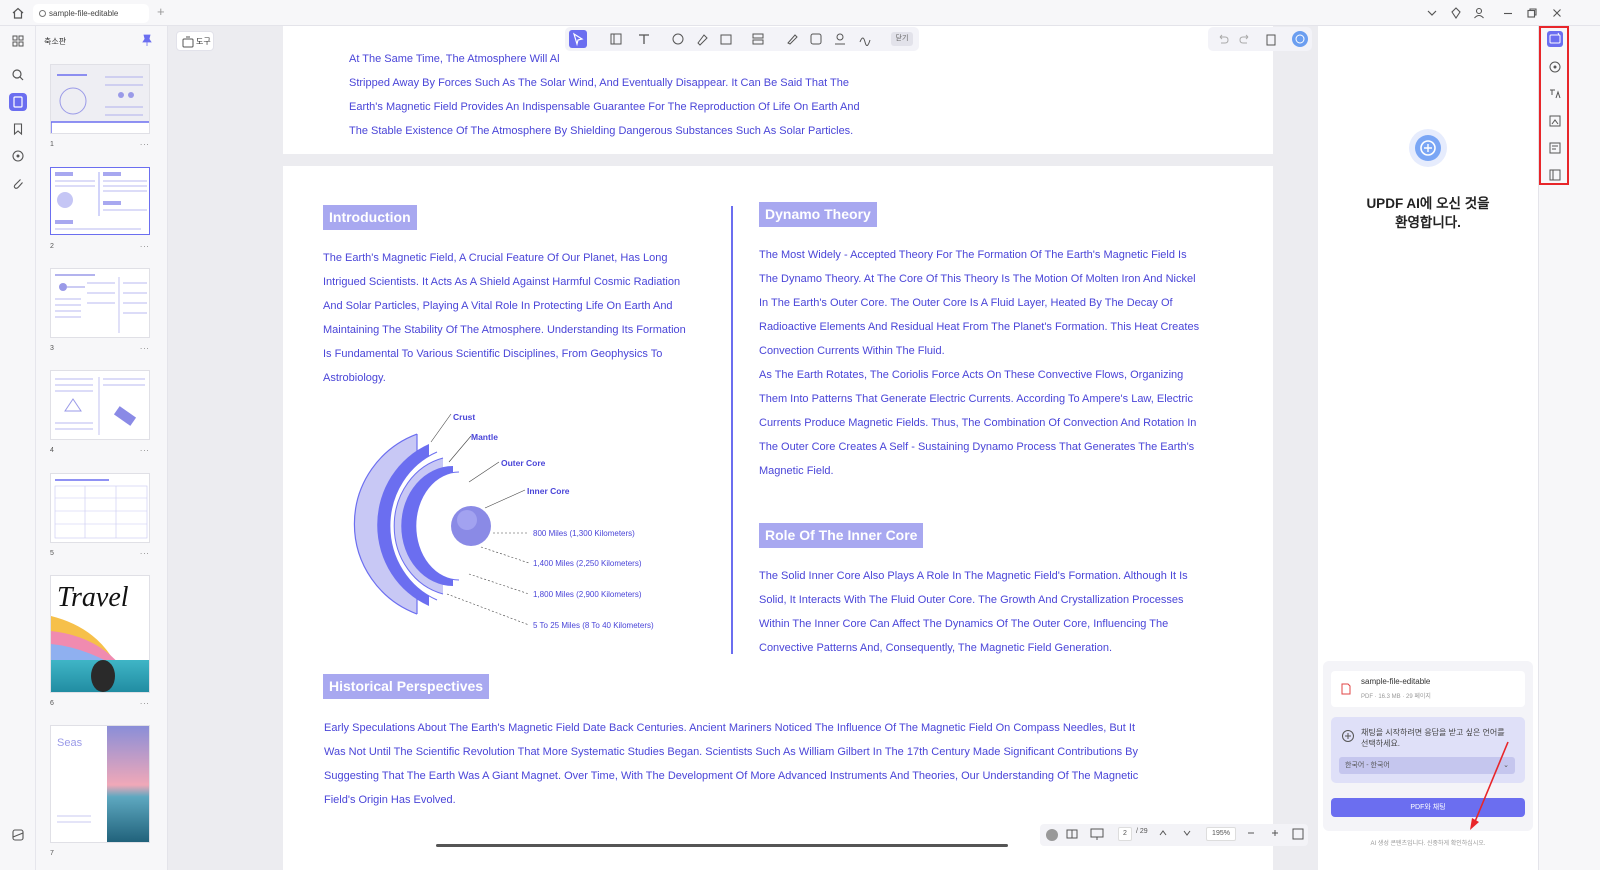 The width and height of the screenshot is (1600, 870). What do you see at coordinates (52, 703) in the screenshot?
I see `thumbnail-number: 6` at bounding box center [52, 703].